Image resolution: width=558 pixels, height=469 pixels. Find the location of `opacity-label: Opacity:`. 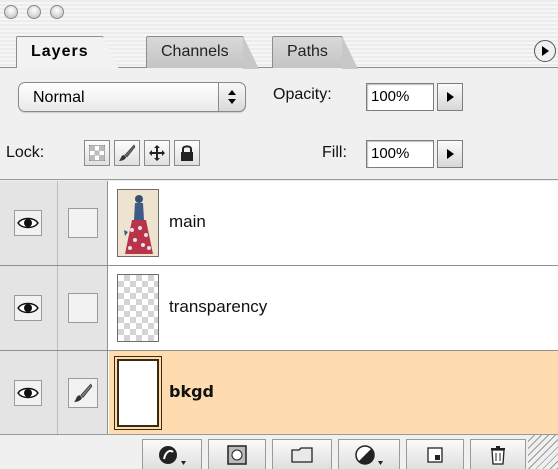

opacity-label: Opacity: is located at coordinates (302, 94).